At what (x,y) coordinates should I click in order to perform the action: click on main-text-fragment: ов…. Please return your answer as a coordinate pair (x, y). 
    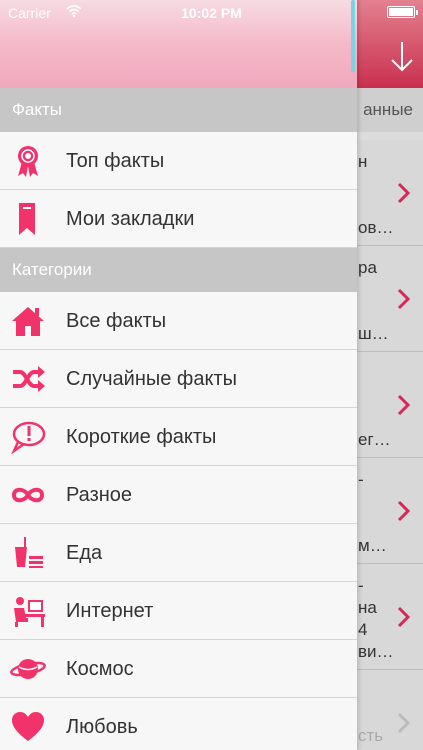
    Looking at the image, I should click on (376, 227).